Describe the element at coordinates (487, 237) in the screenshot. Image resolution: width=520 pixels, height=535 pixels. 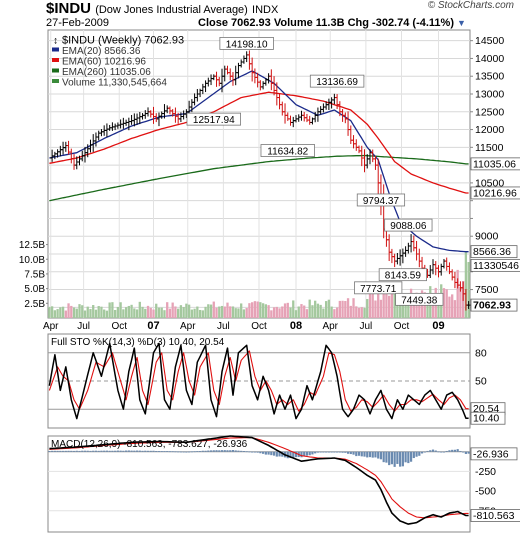
I see `price-axis-label: 9000` at that location.